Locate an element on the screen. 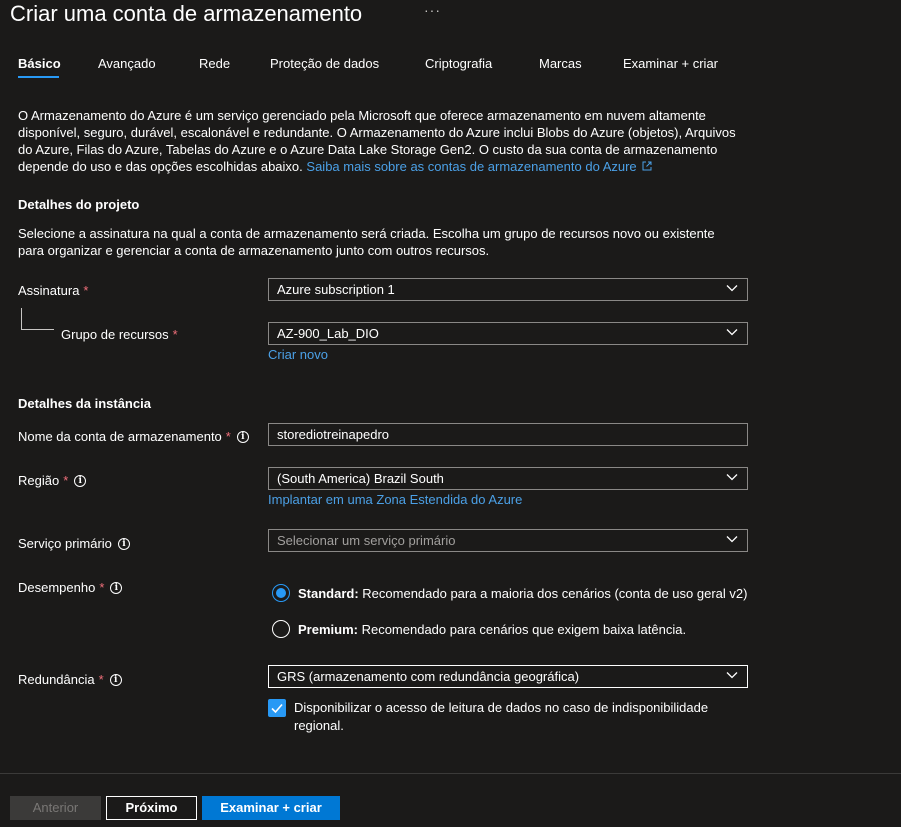 This screenshot has width=901, height=827. tab-criptografia: Criptografia is located at coordinates (458, 64).